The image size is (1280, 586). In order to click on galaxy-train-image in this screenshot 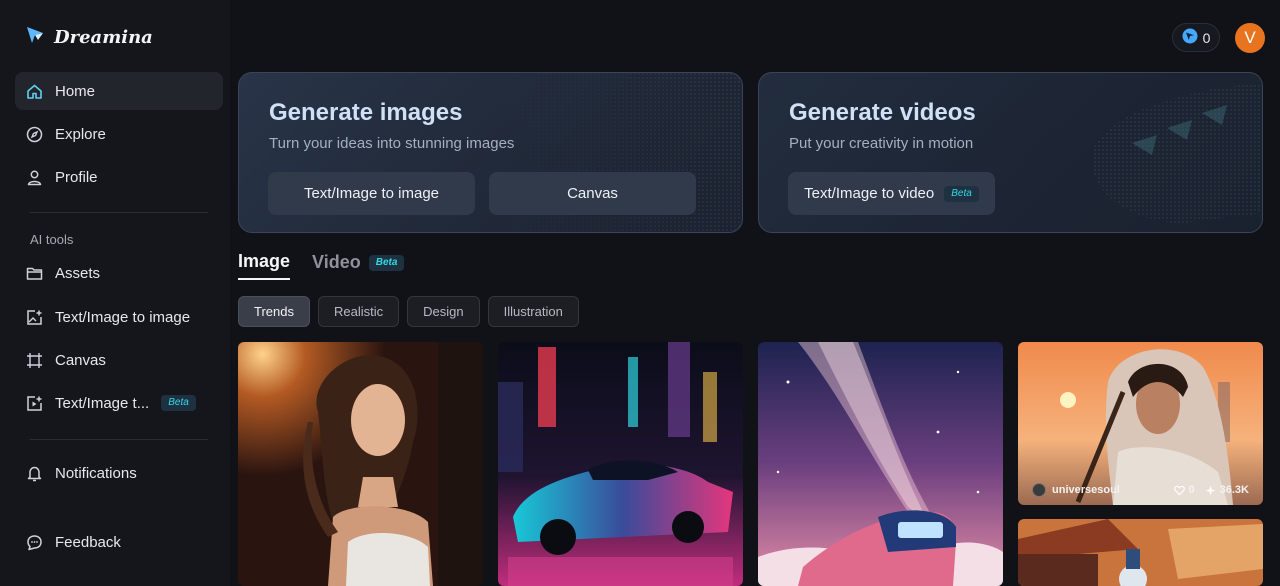, I will do `click(880, 464)`.